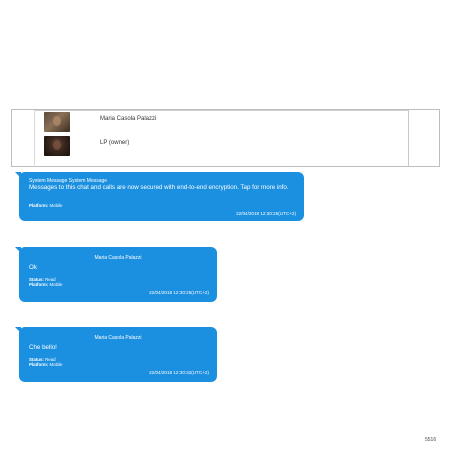  Describe the element at coordinates (128, 119) in the screenshot. I see `participant-name: Maria Casola Palazzi` at that location.